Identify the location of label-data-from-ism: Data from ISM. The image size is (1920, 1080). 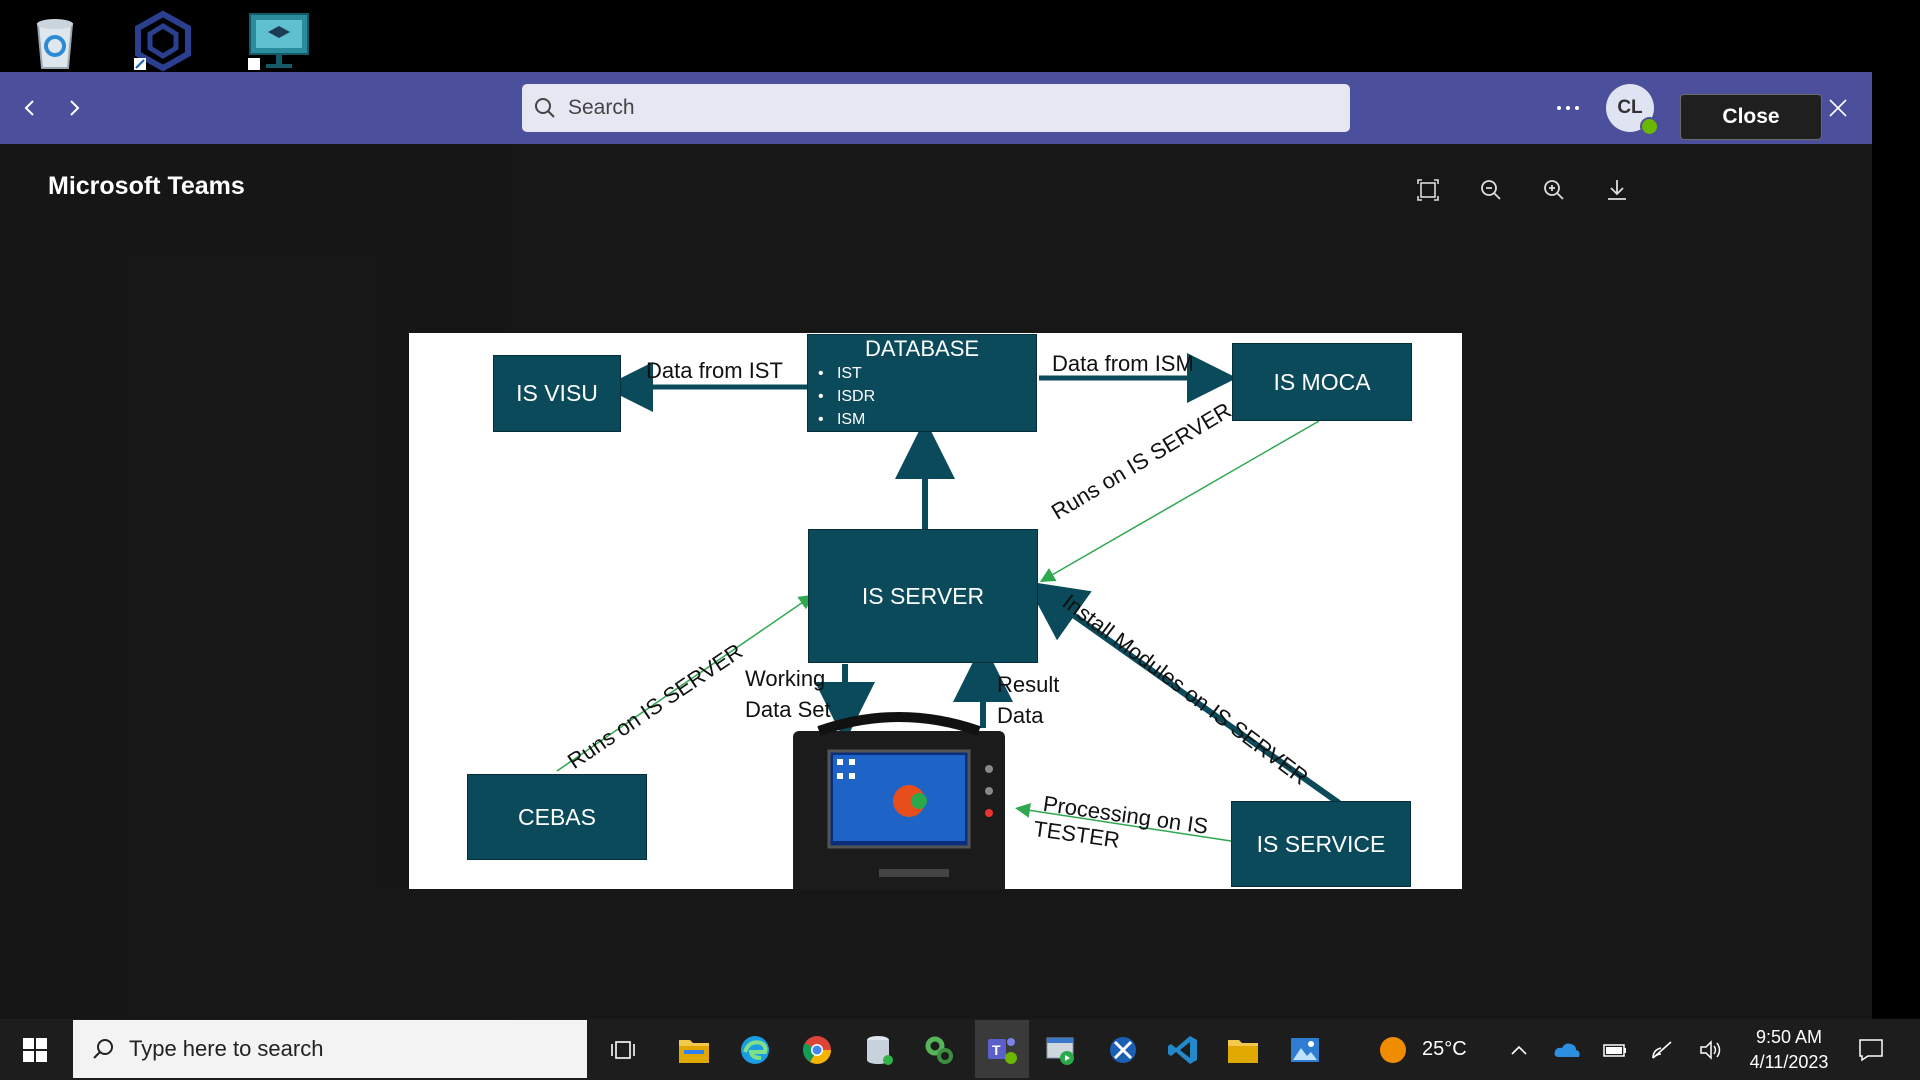
(1123, 363).